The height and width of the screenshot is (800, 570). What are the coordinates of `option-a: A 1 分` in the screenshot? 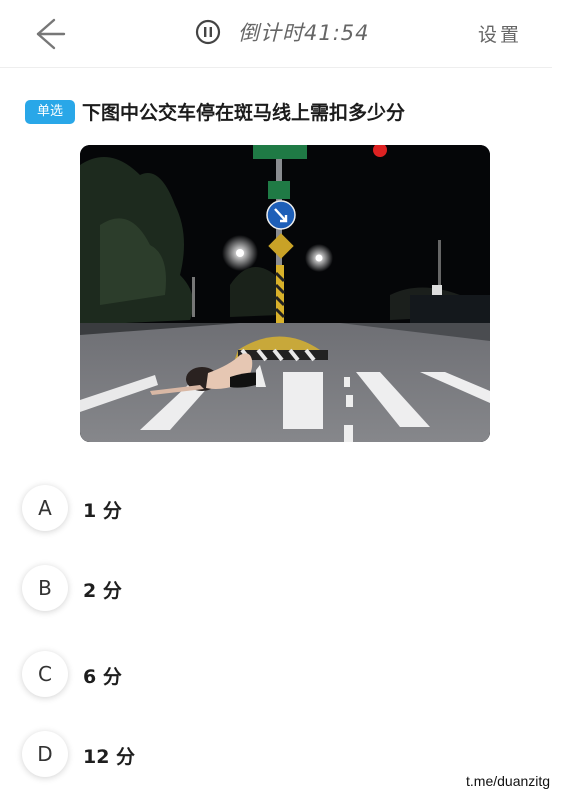 It's located at (172, 509).